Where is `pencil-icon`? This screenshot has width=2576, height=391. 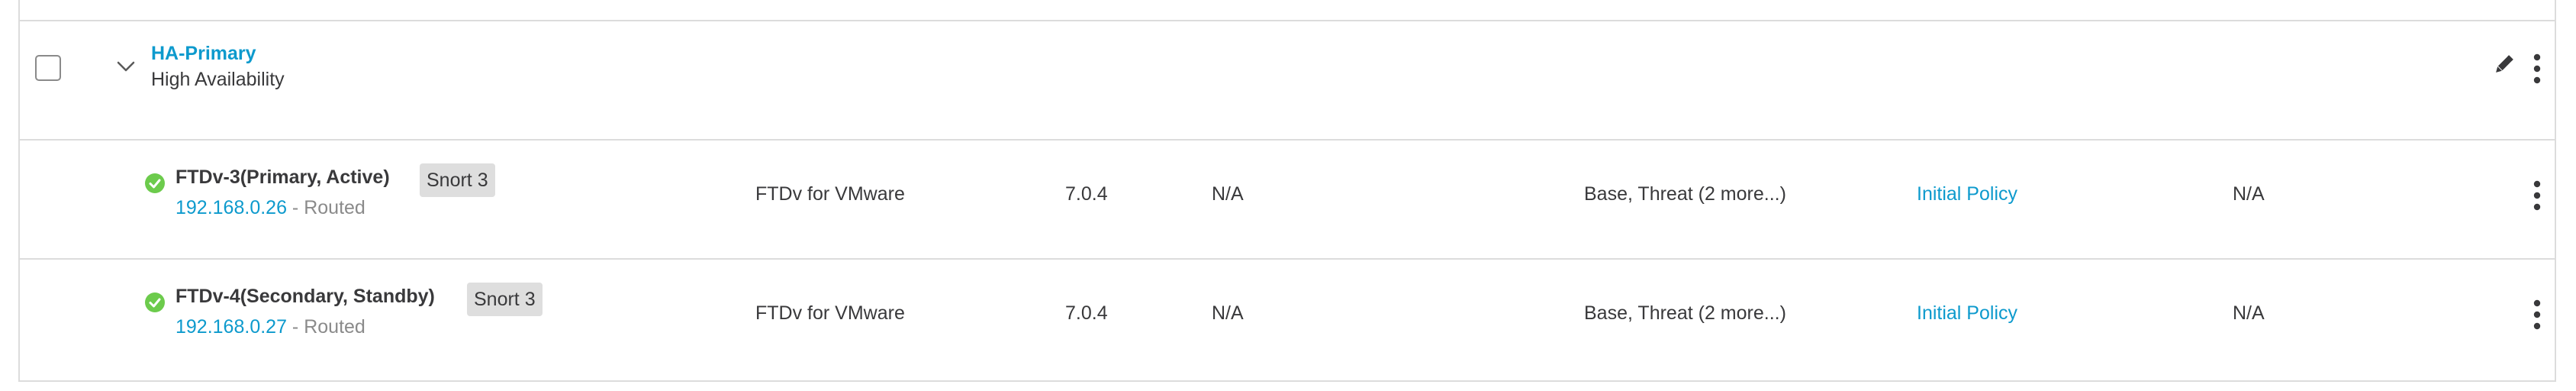 pencil-icon is located at coordinates (2503, 64).